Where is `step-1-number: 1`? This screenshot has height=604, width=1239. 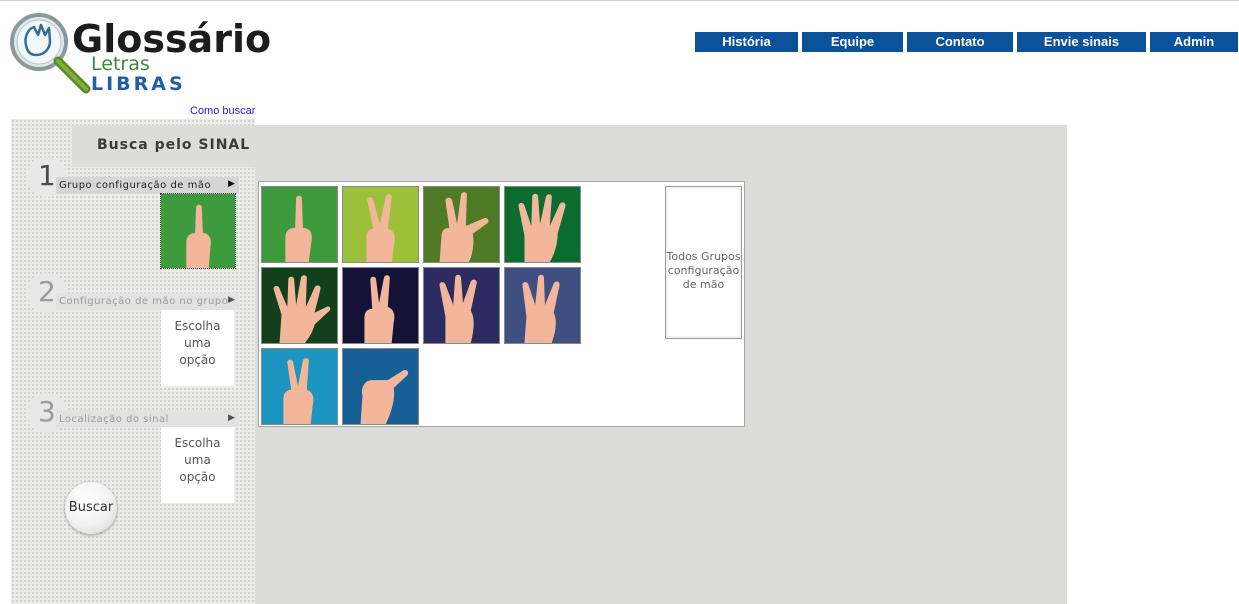
step-1-number: 1 is located at coordinates (47, 175).